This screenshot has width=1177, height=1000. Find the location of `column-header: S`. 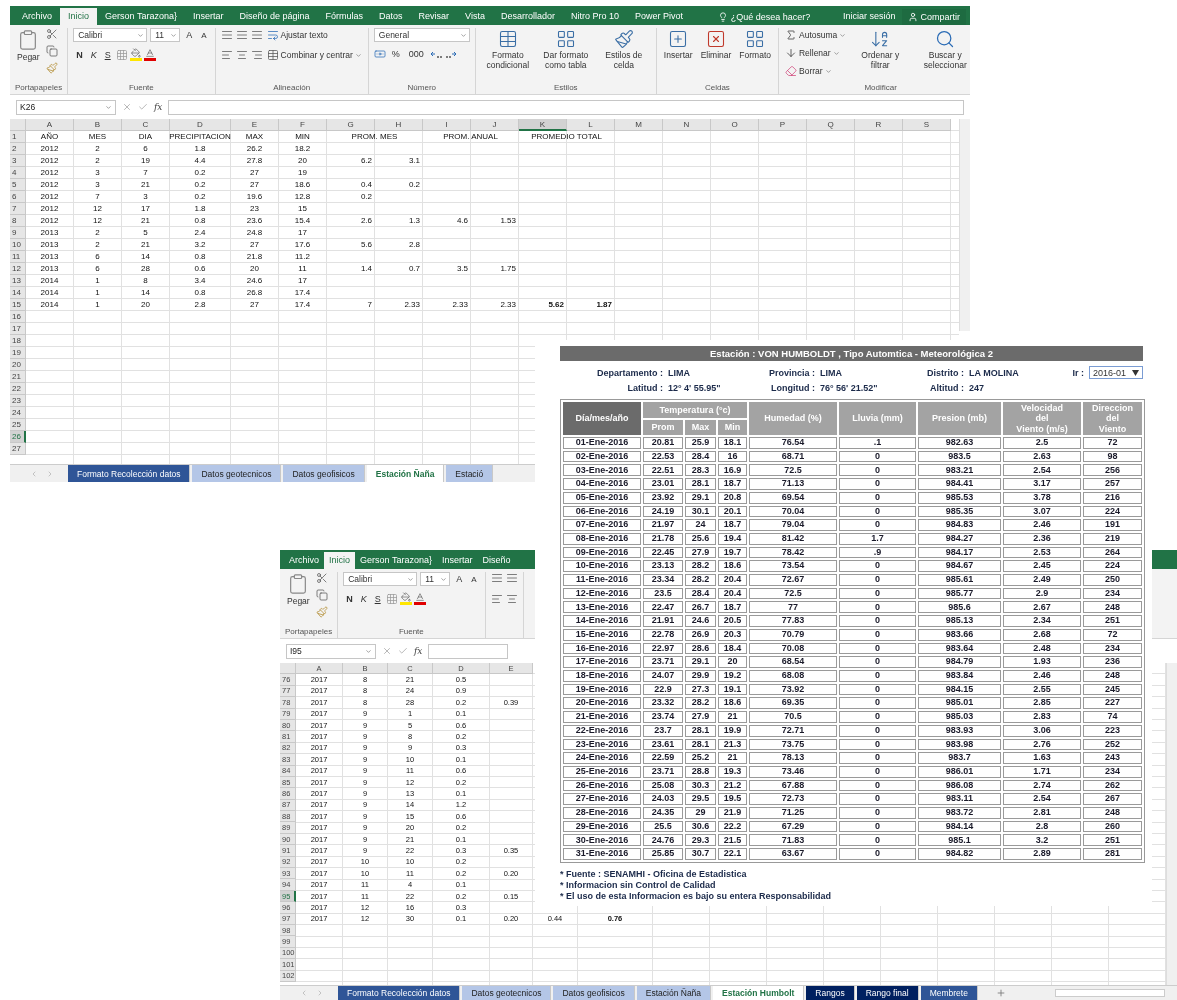

column-header: S is located at coordinates (927, 125).